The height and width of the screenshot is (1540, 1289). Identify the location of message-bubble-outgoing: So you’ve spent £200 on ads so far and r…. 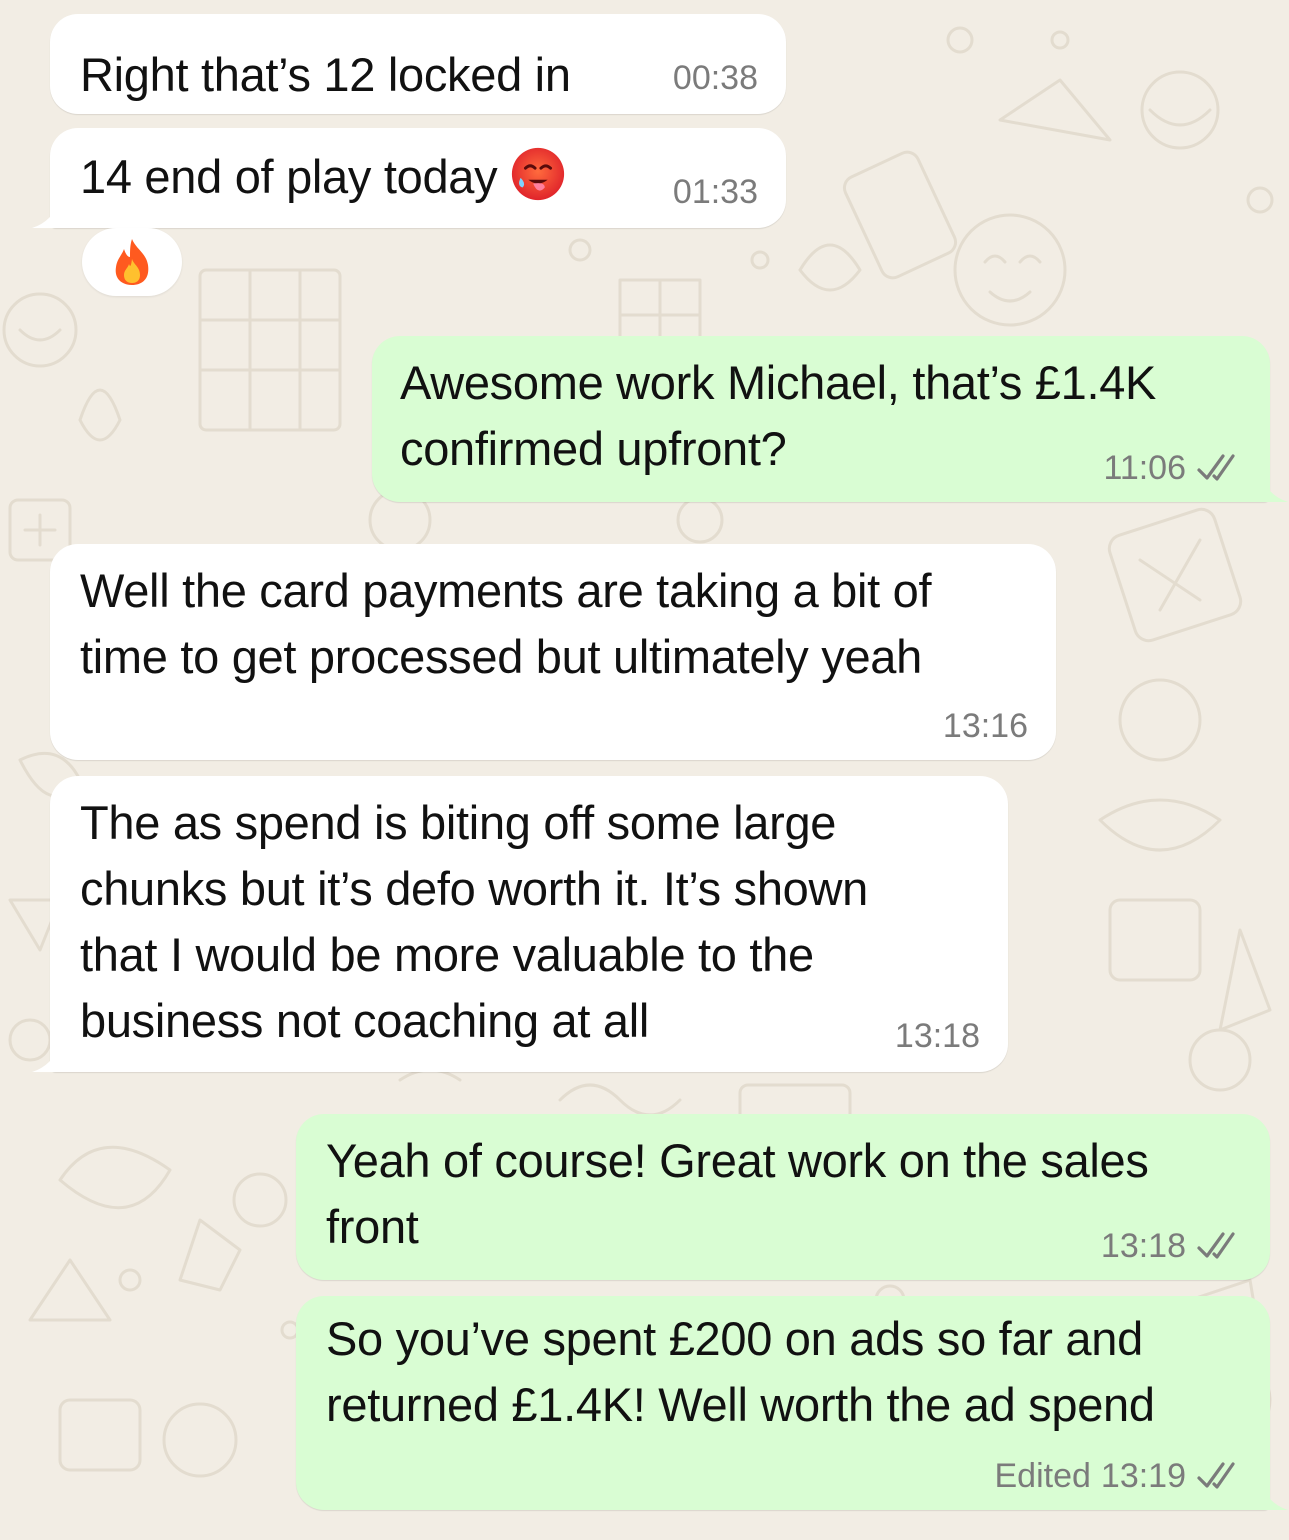
(783, 1403).